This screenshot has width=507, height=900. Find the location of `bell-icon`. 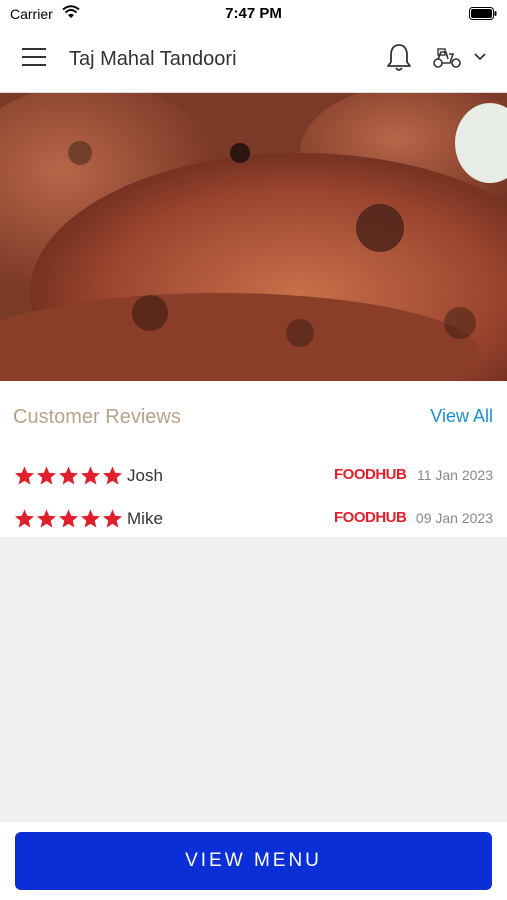

bell-icon is located at coordinates (399, 58).